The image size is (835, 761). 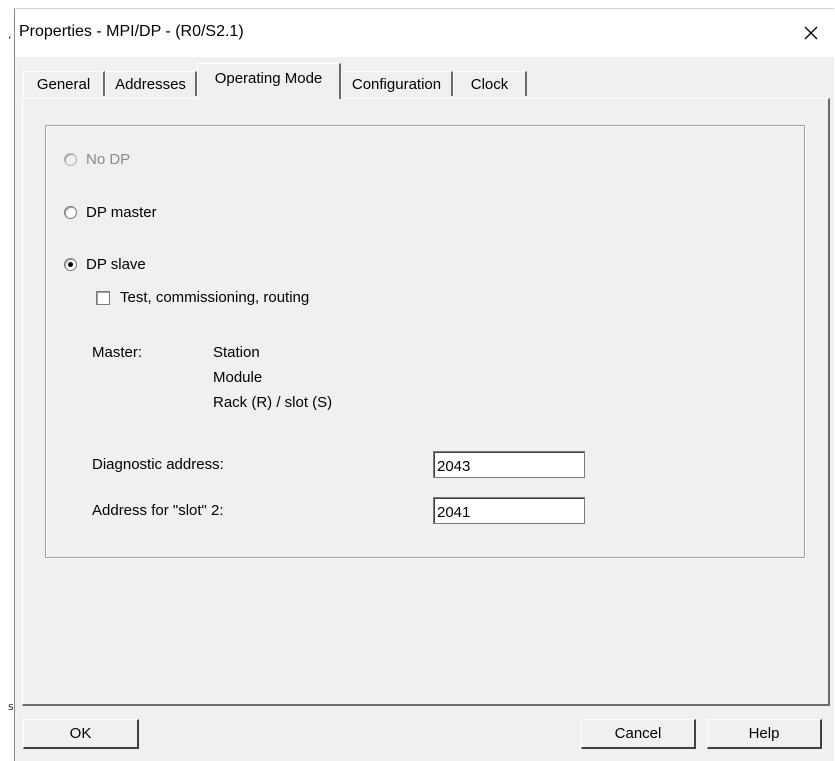 I want to click on dp-slave-option: DP slave, so click(x=105, y=264).